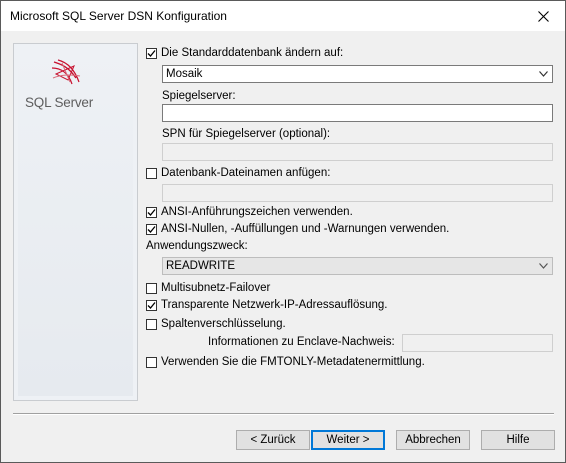  What do you see at coordinates (151, 362) in the screenshot?
I see `fmtonly-checkbox` at bounding box center [151, 362].